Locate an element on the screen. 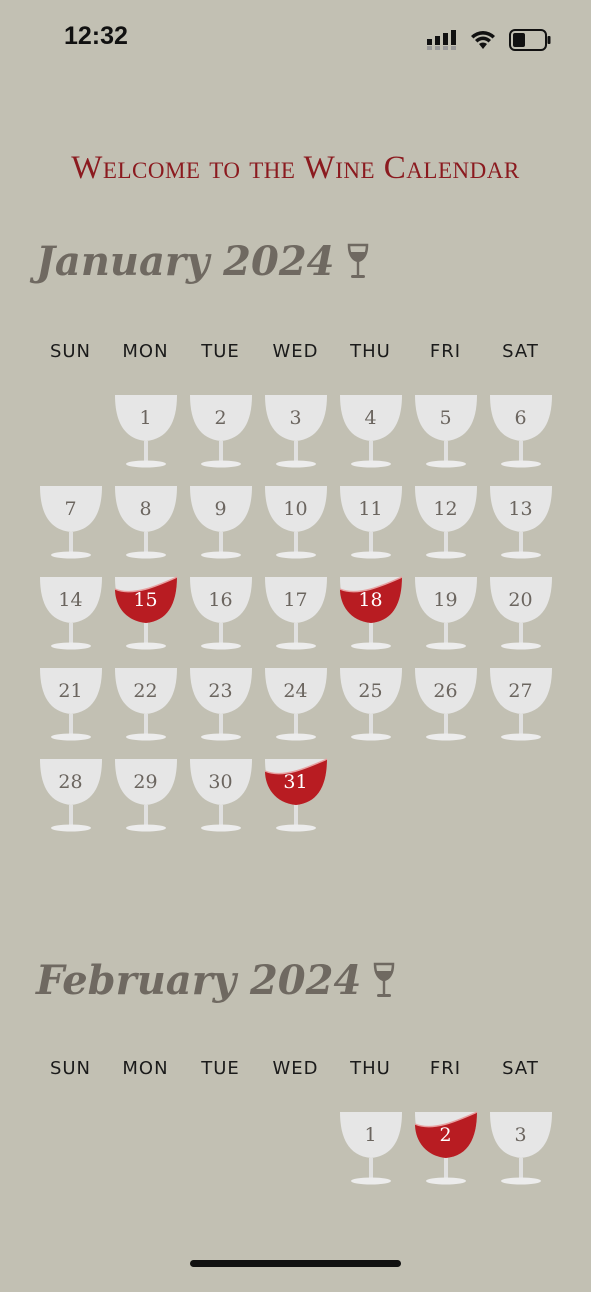 The height and width of the screenshot is (1292, 591). day-cell: 20 is located at coordinates (520, 620).